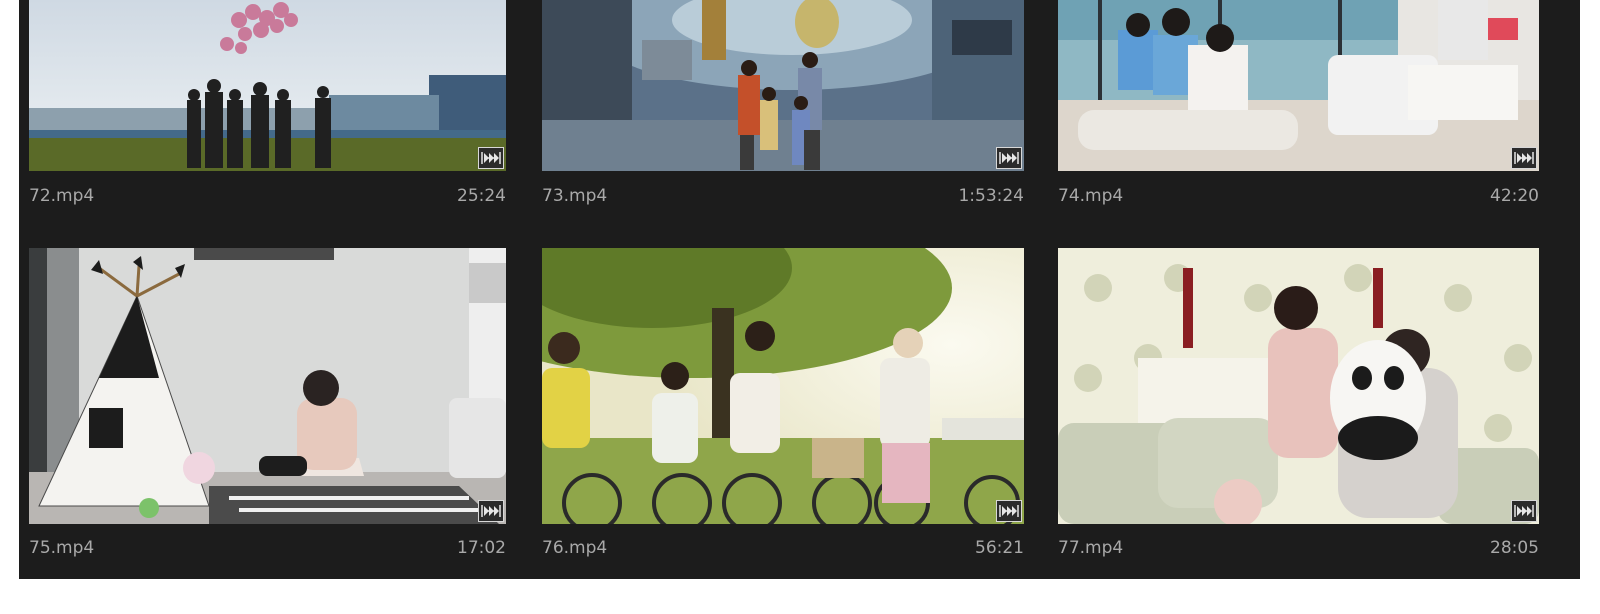  I want to click on clip-filename: 75.mp4, so click(62, 548).